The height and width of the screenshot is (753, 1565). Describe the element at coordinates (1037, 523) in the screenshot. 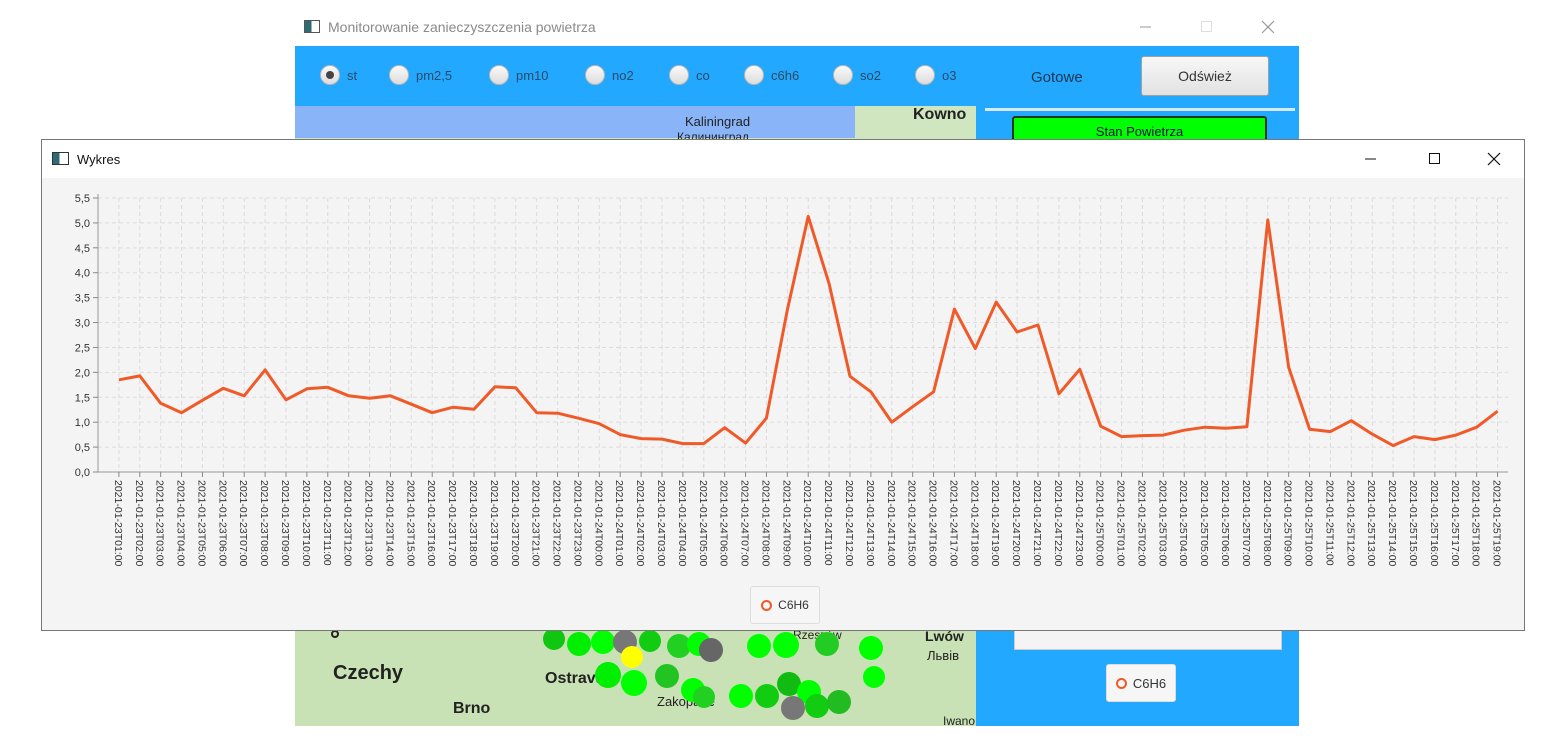

I see `x-tick-label: 2021-01-24T21:00` at that location.